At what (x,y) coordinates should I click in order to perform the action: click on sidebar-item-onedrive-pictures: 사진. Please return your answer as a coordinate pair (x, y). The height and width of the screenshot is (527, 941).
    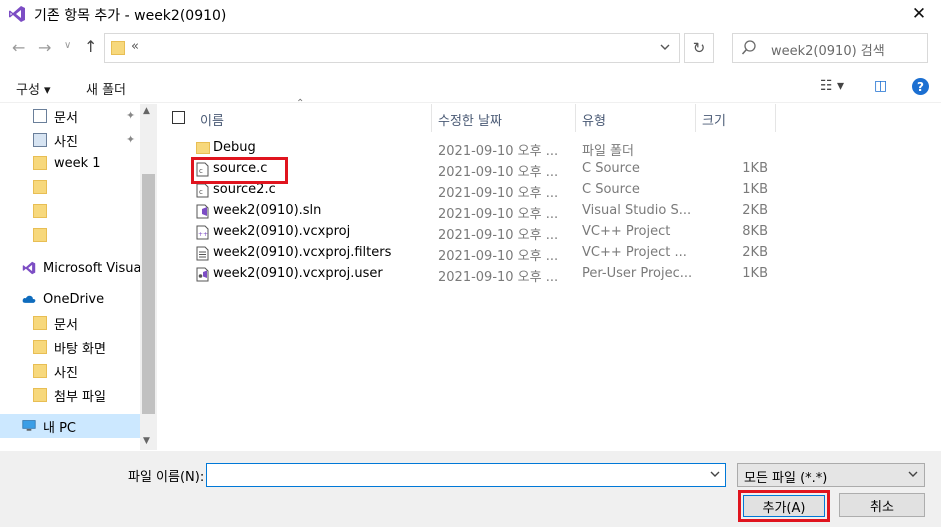
    Looking at the image, I should click on (70, 371).